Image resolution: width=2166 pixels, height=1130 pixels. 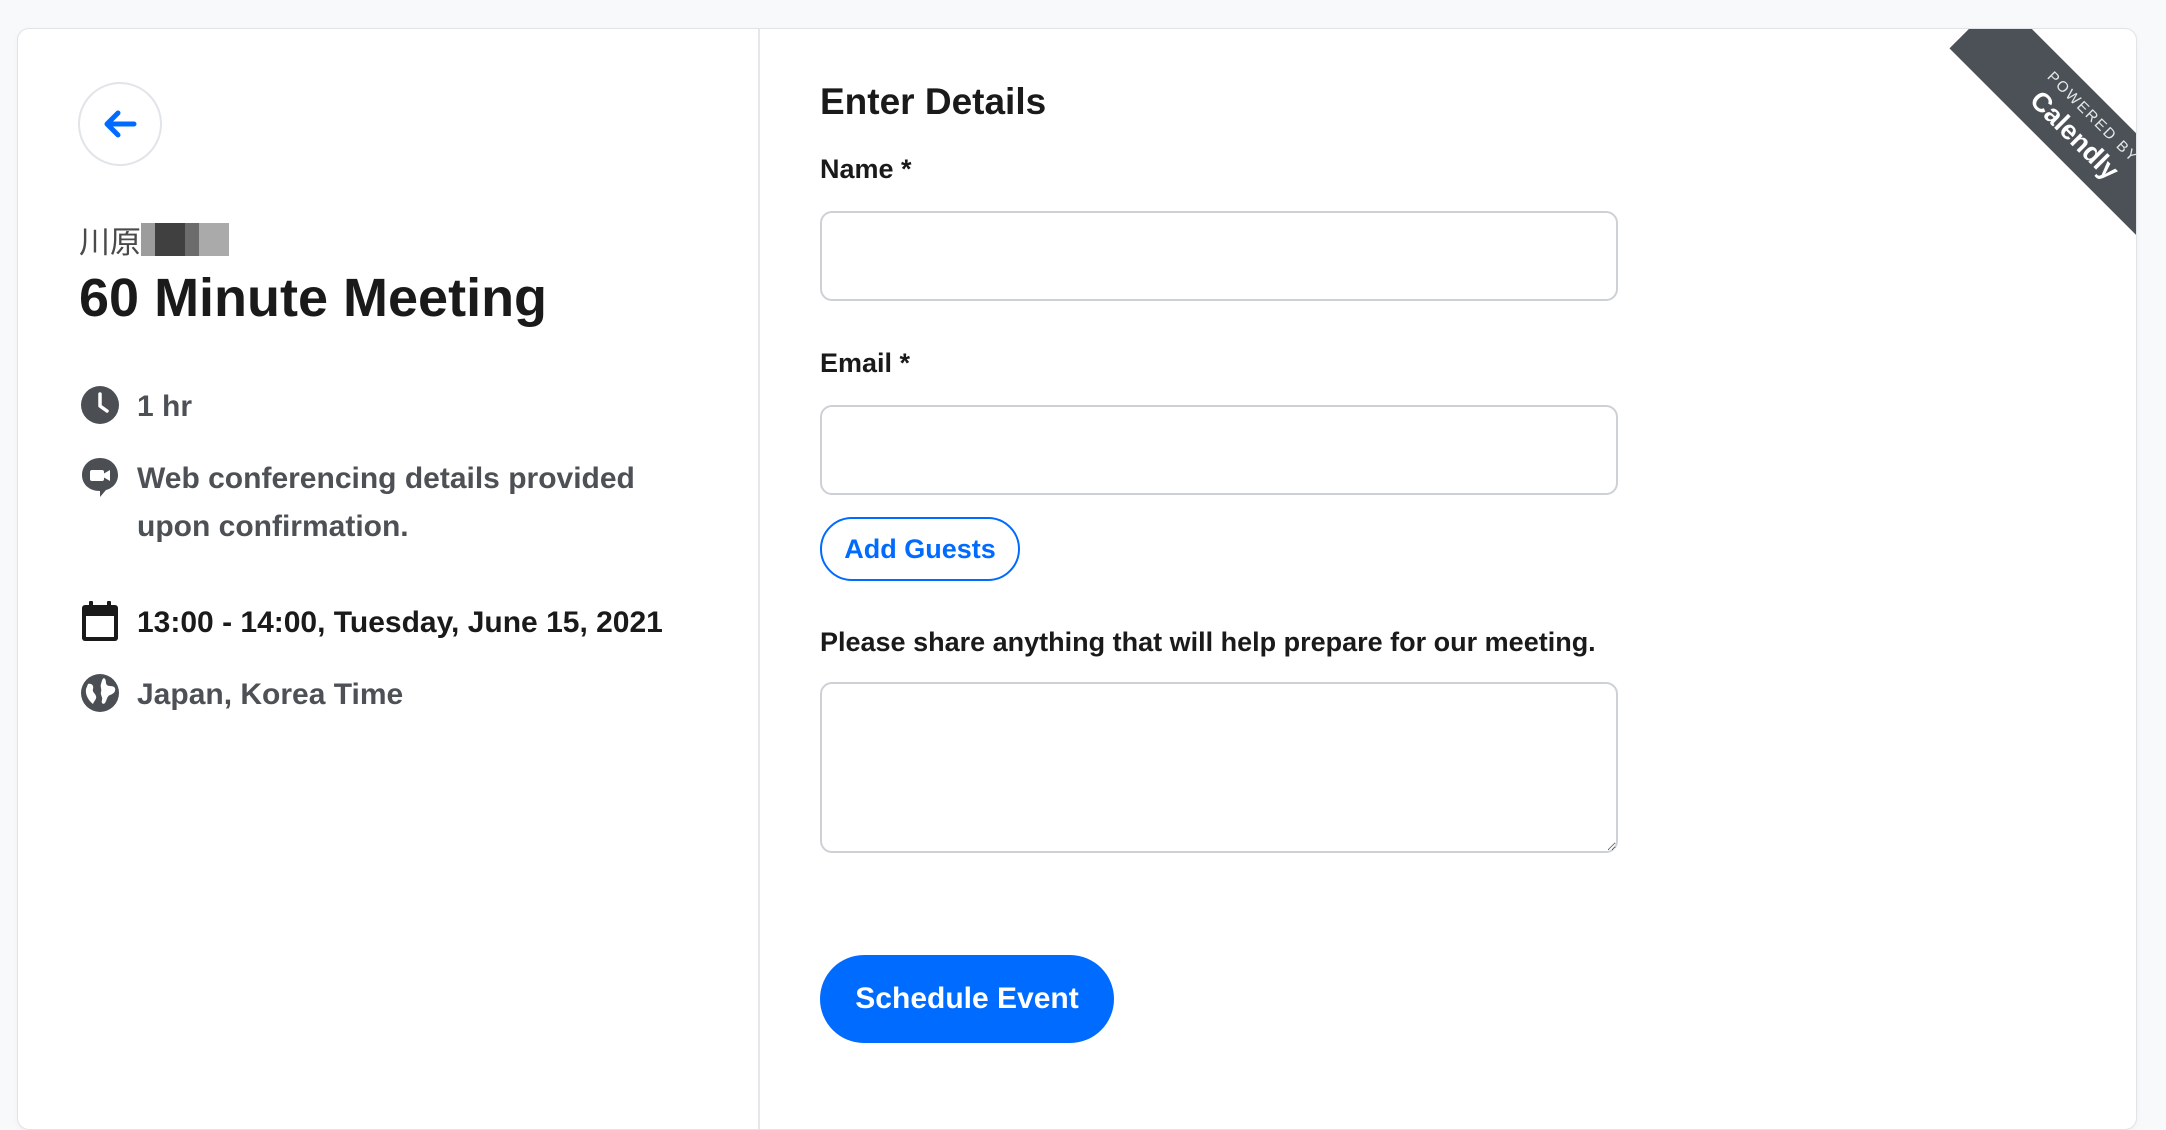 I want to click on timezone-detail: Japan, Korea Time, so click(x=387, y=695).